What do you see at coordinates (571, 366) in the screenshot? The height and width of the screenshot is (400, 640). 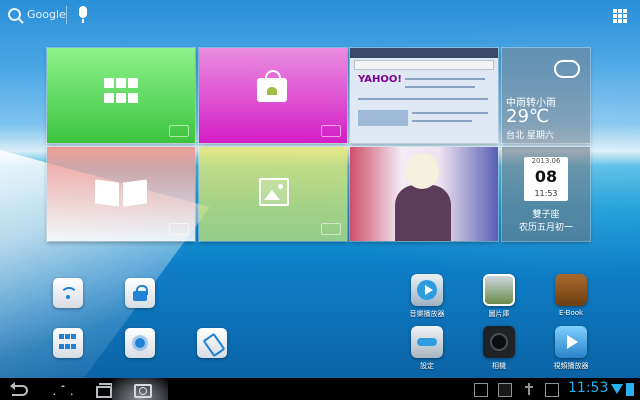 I see `app-label: 視頻播放器` at bounding box center [571, 366].